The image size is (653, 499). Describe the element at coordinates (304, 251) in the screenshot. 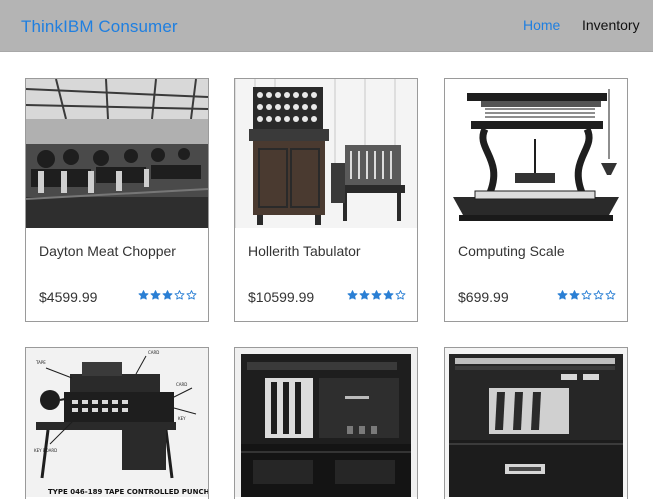

I see `product-title: Hollerith Tabulator` at that location.